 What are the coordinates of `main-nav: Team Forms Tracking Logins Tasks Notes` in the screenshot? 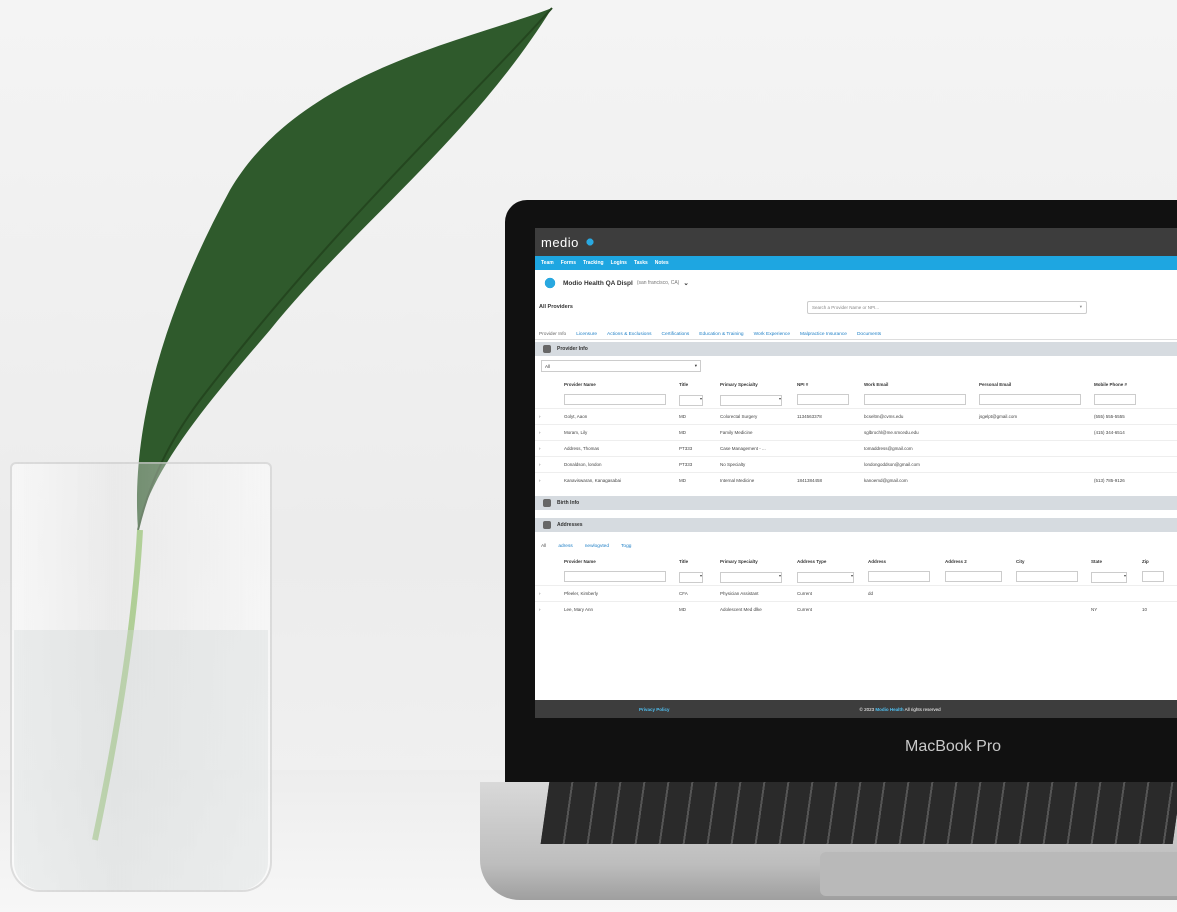 It's located at (856, 263).